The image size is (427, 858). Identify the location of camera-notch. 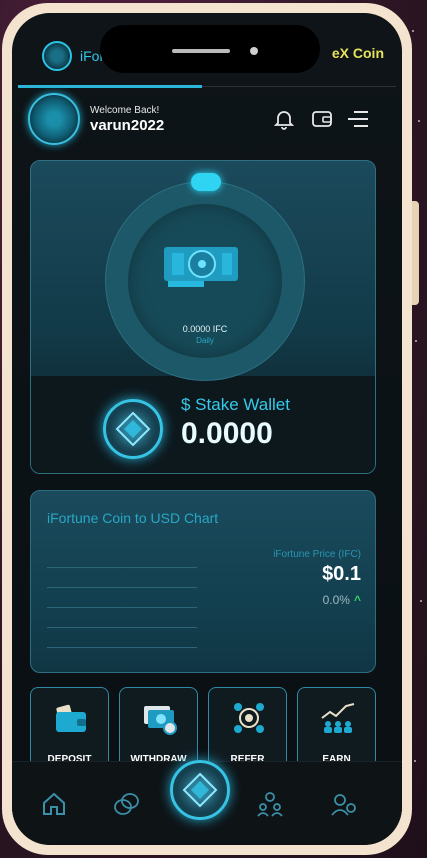
(210, 49).